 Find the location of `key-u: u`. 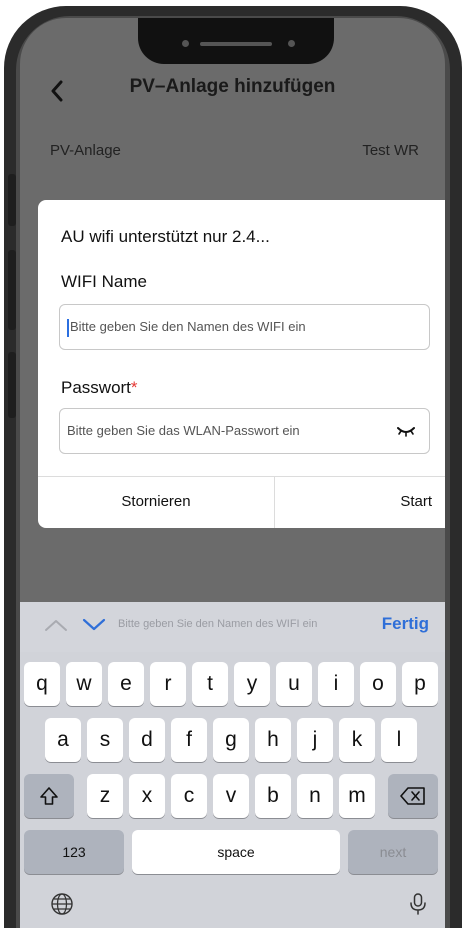

key-u: u is located at coordinates (294, 684).